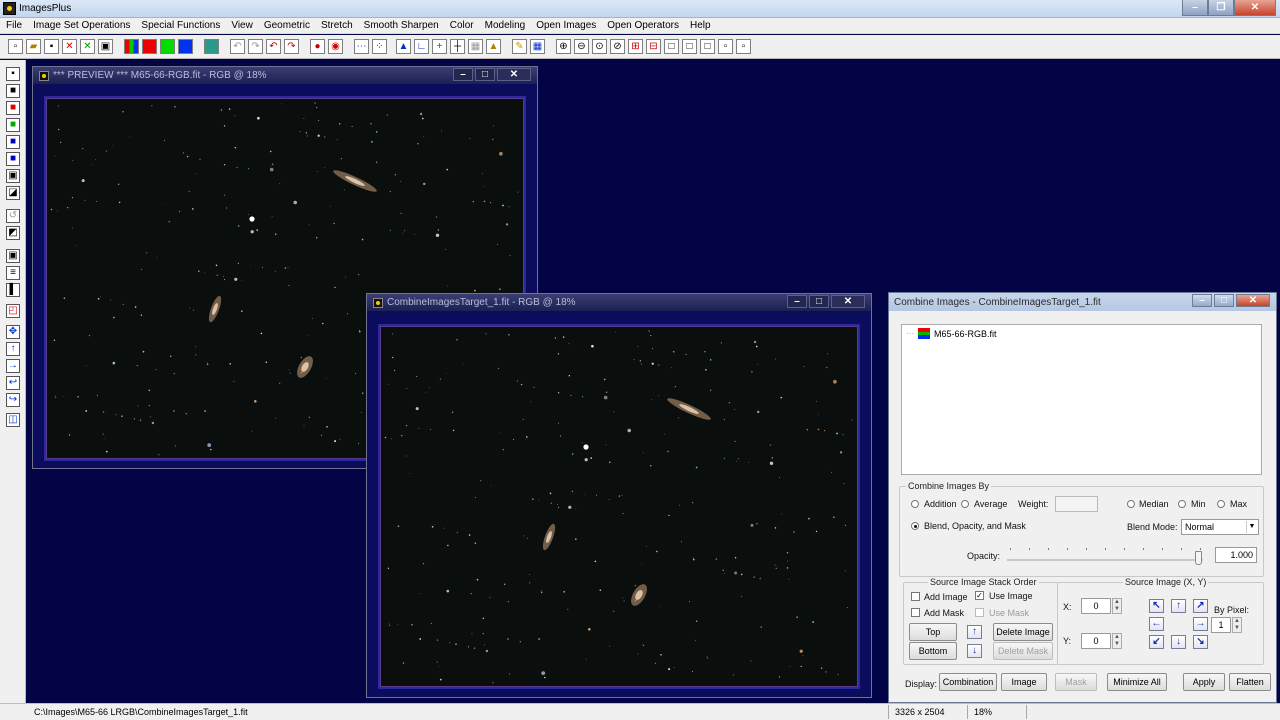 The height and width of the screenshot is (720, 1280). Describe the element at coordinates (13, 311) in the screenshot. I see `region-icon: ◰` at that location.